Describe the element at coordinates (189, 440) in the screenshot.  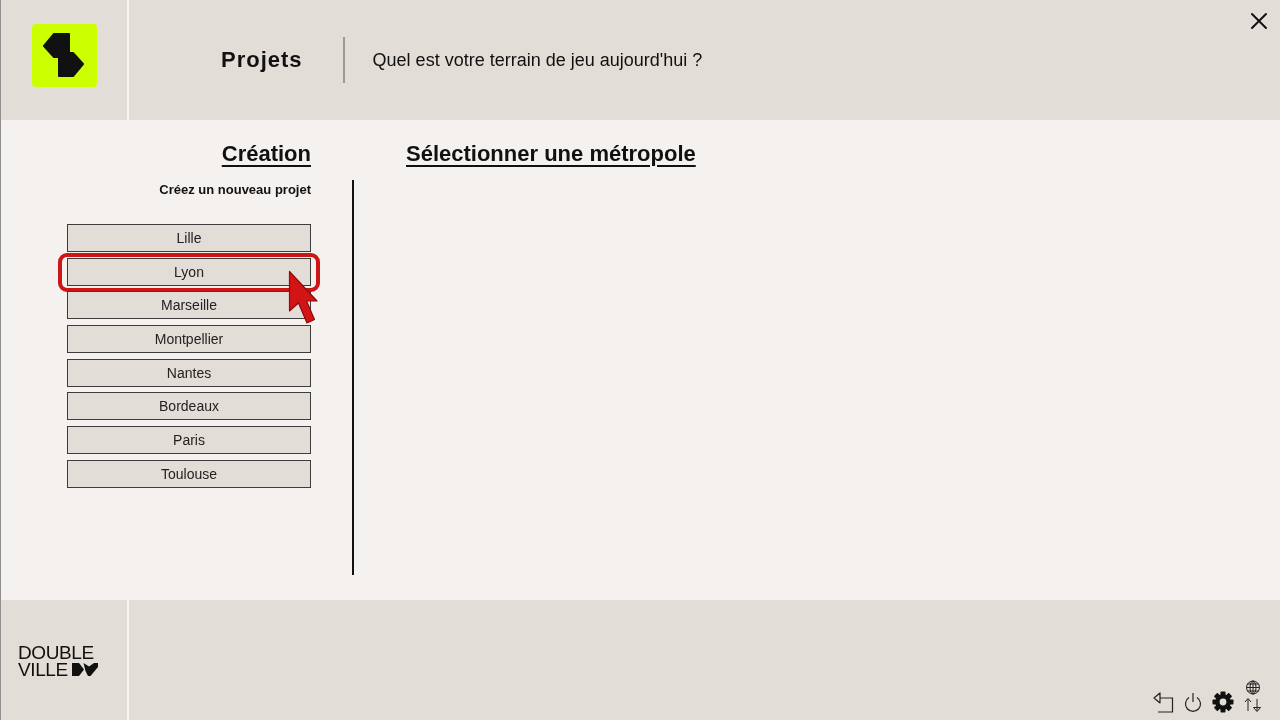
I see `city-button: Paris` at that location.